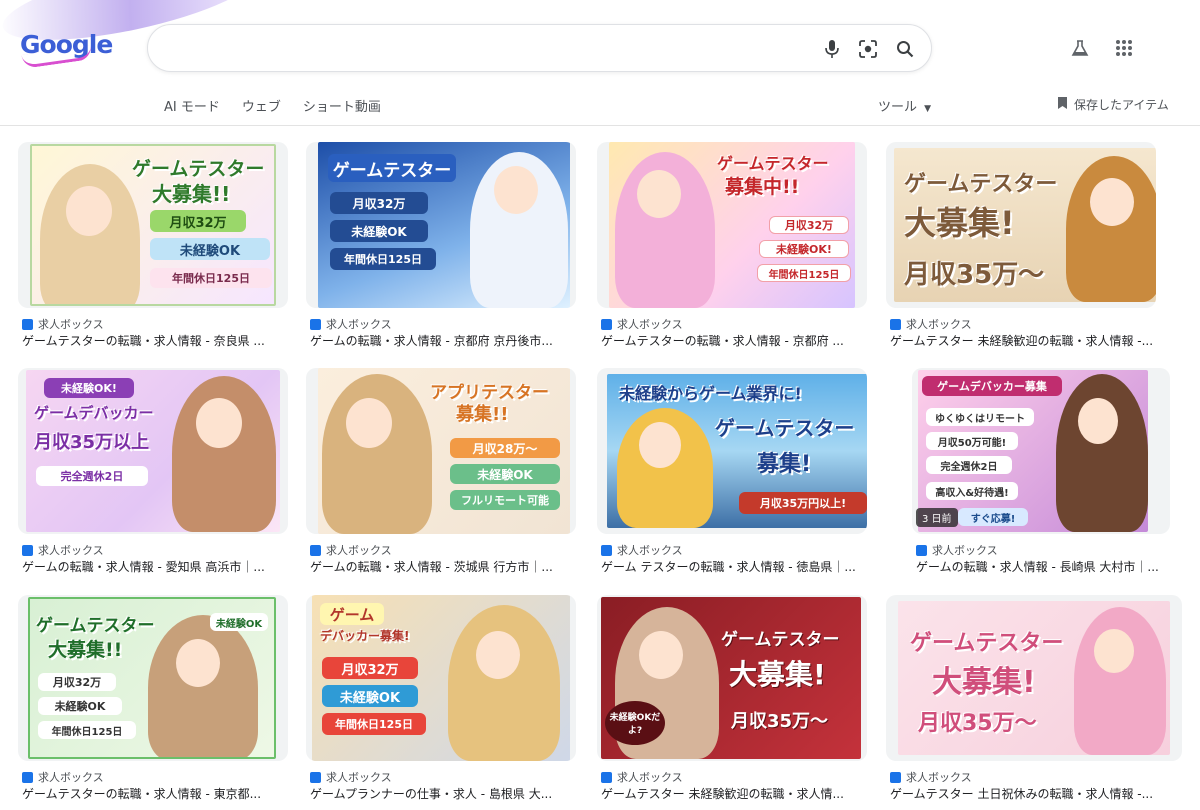 The image size is (1200, 810). Describe the element at coordinates (937, 517) in the screenshot. I see `age-badge: 3 日前` at that location.